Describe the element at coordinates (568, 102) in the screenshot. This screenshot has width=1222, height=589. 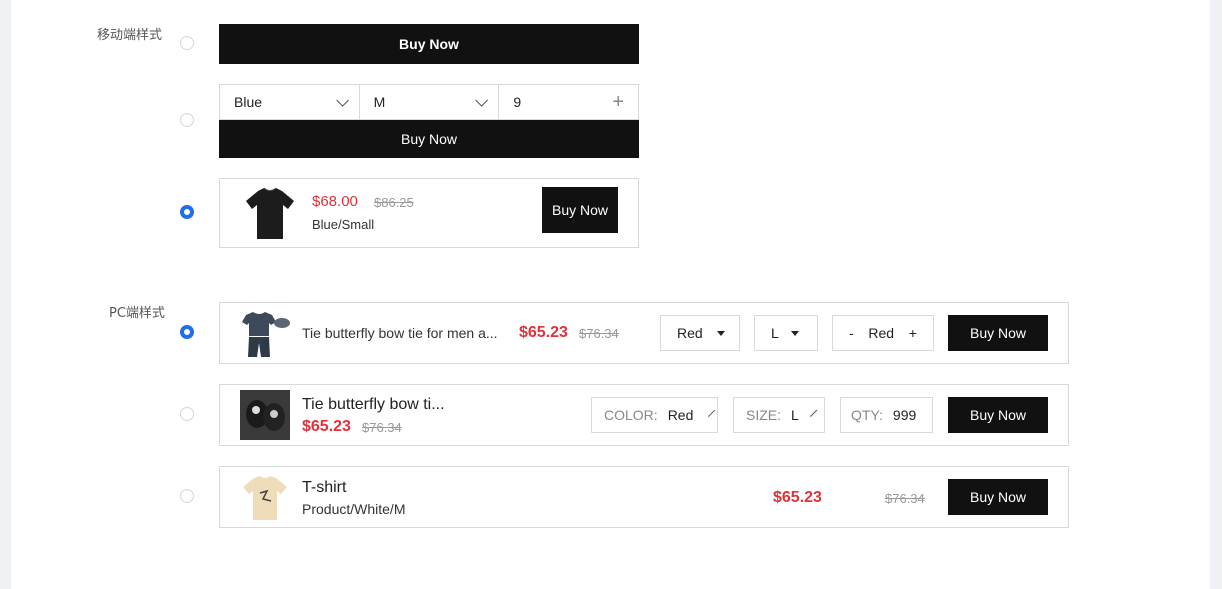
I see `quantity-stepper: 9 +` at that location.